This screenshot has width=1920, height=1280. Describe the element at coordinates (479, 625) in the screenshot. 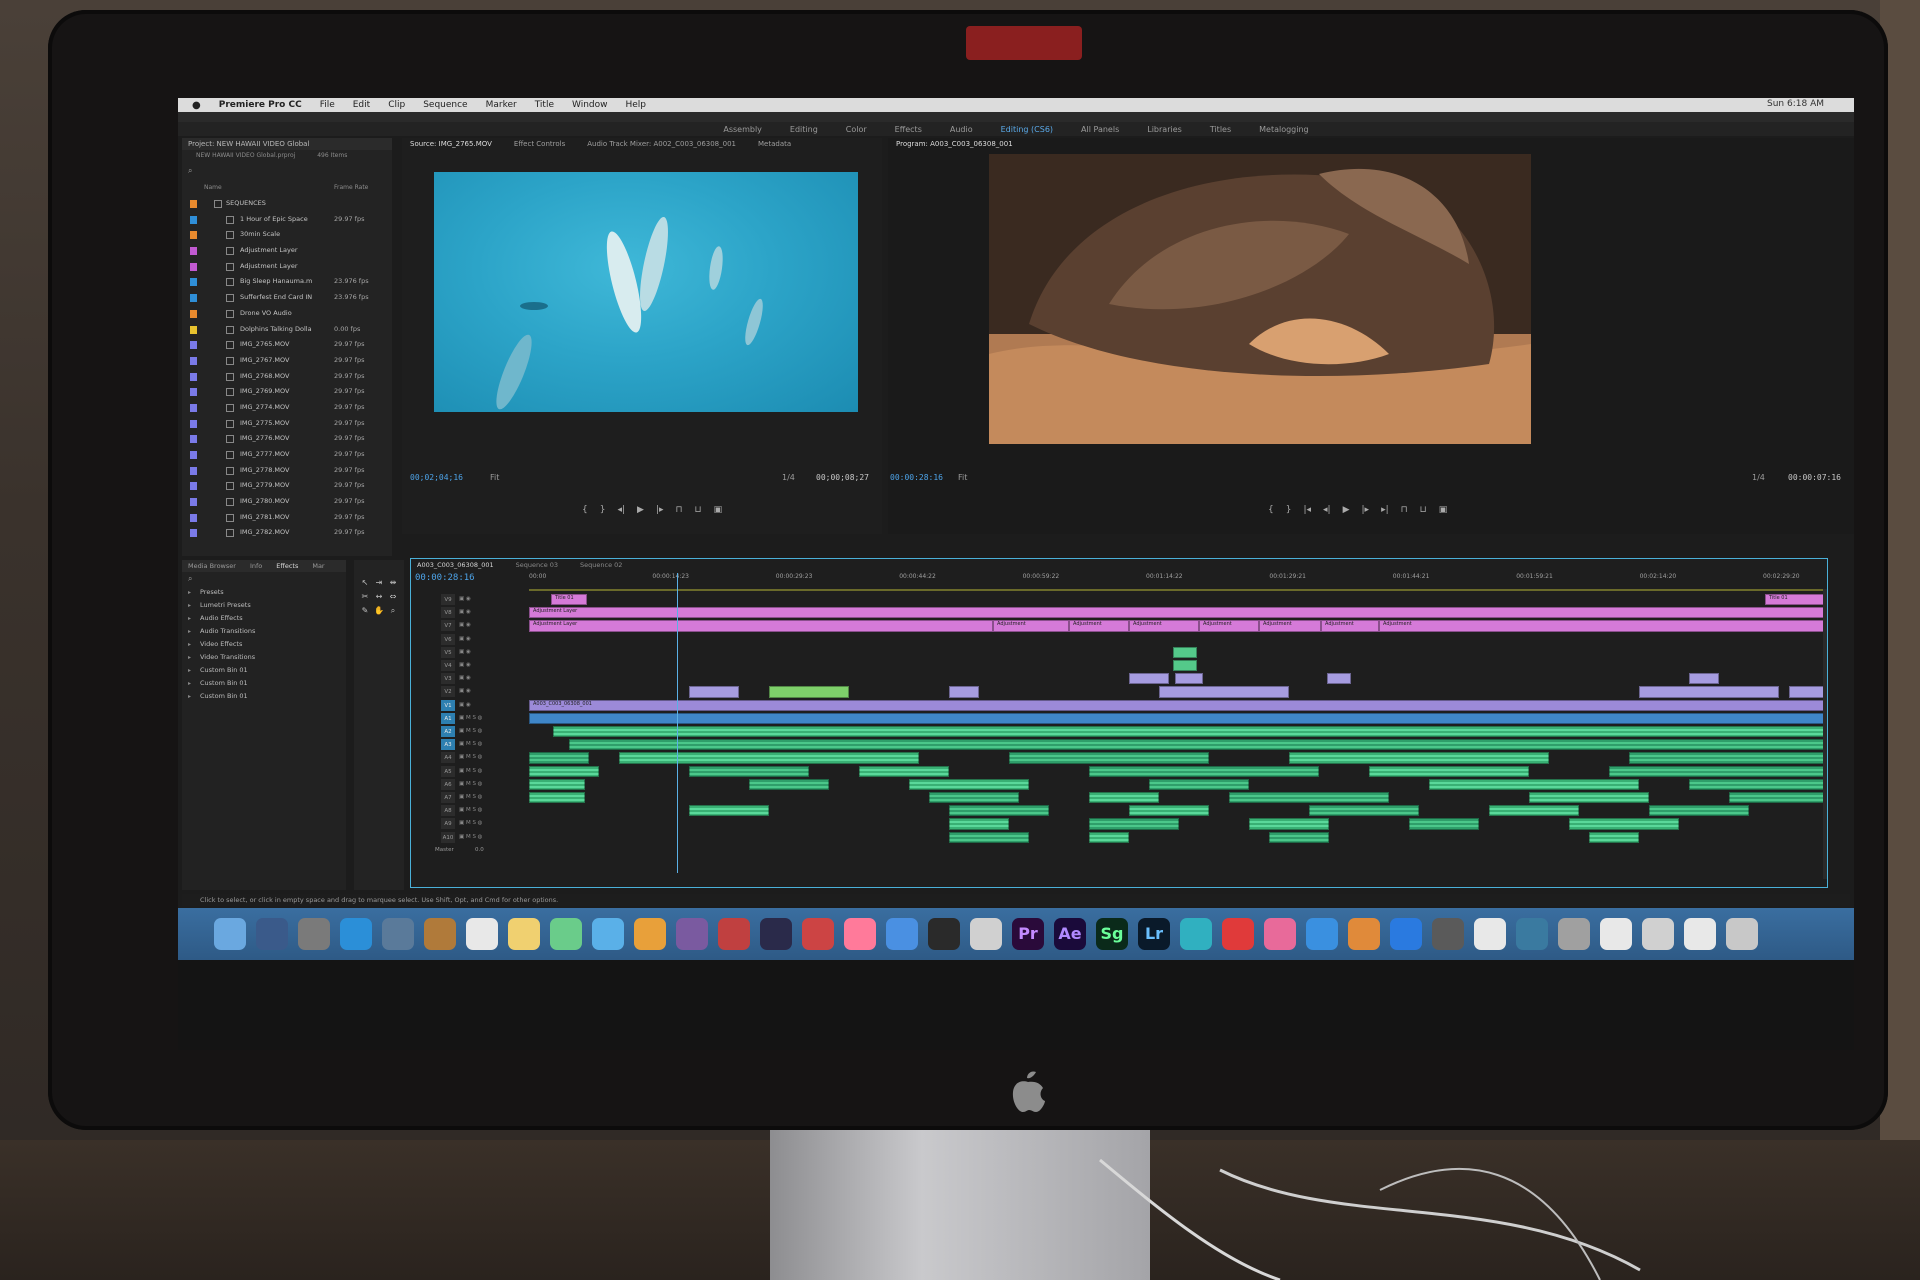

I see `video-track-header: V7 ▣ ◉` at that location.